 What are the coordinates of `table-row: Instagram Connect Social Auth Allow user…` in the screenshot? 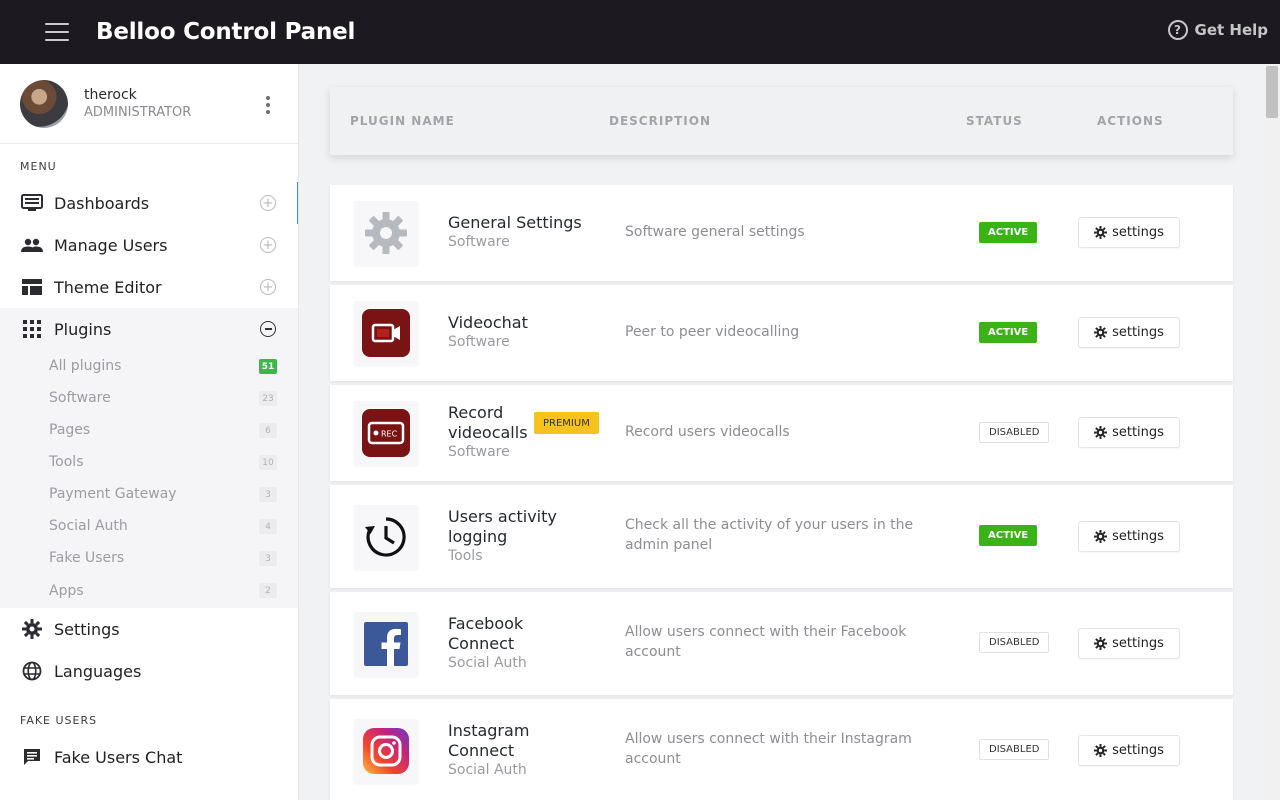 It's located at (781, 749).